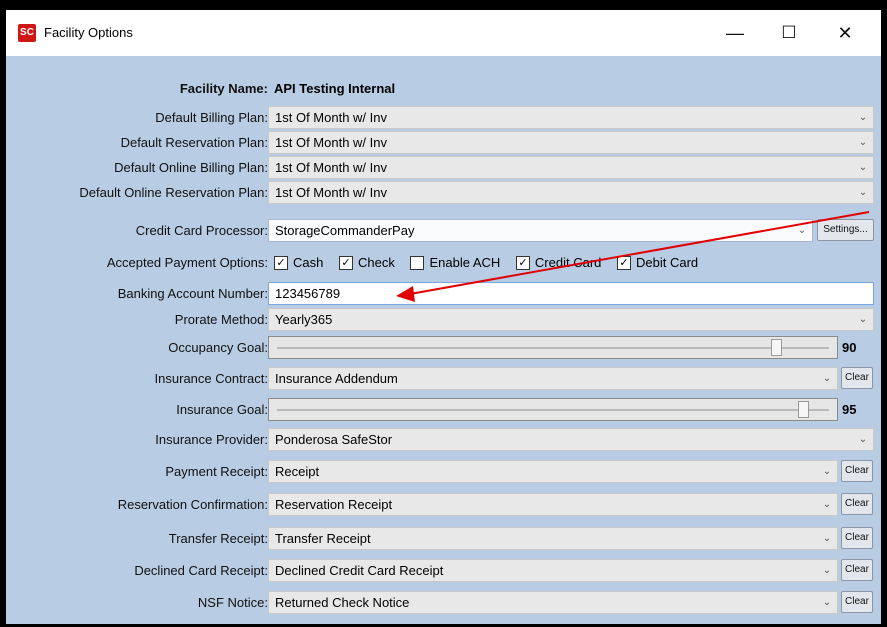 This screenshot has height=627, width=887. Describe the element at coordinates (857, 378) in the screenshot. I see `insurance-contract-clear-button: Clear` at that location.